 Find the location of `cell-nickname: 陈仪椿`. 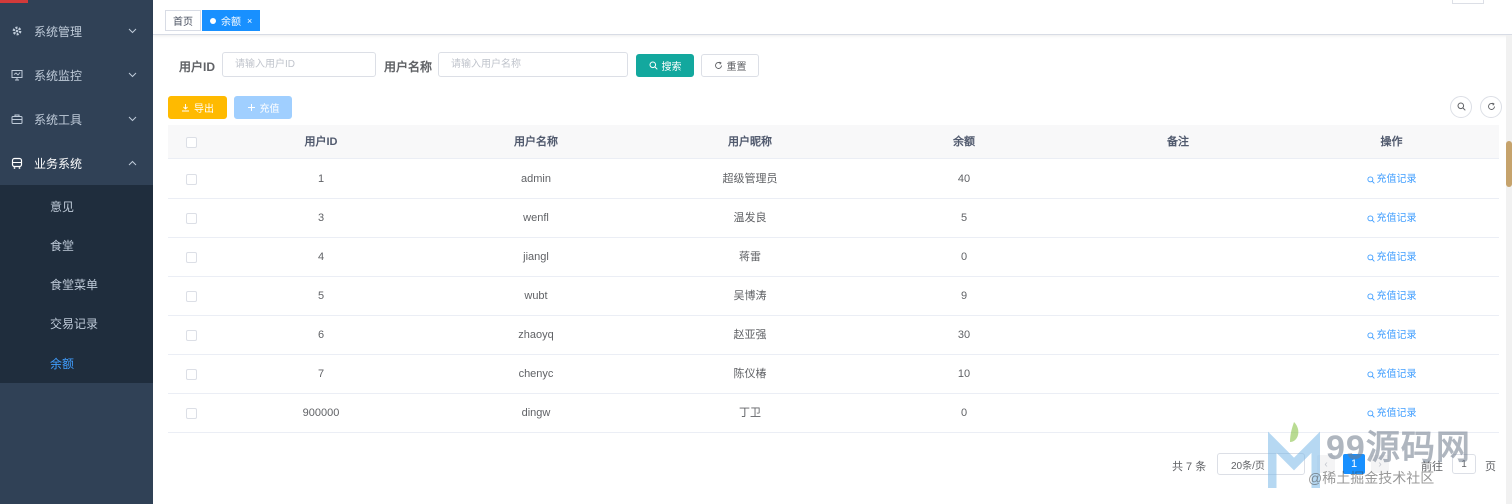

cell-nickname: 陈仪椿 is located at coordinates (750, 374).